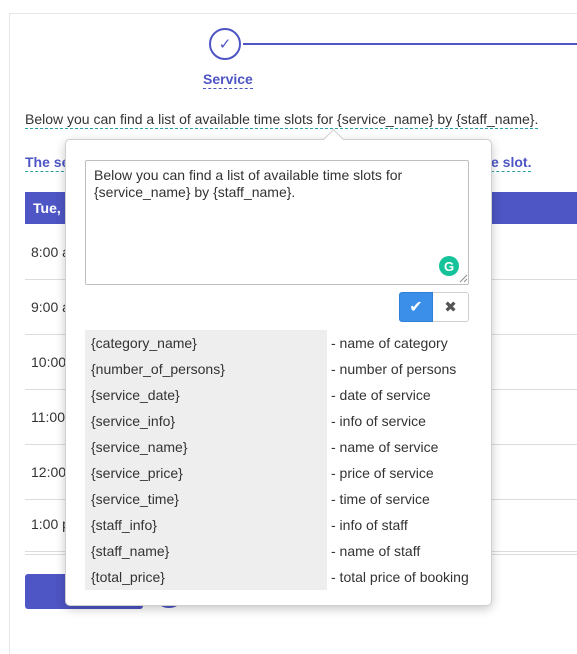 The image size is (577, 654). What do you see at coordinates (410, 44) in the screenshot?
I see `progress-line` at bounding box center [410, 44].